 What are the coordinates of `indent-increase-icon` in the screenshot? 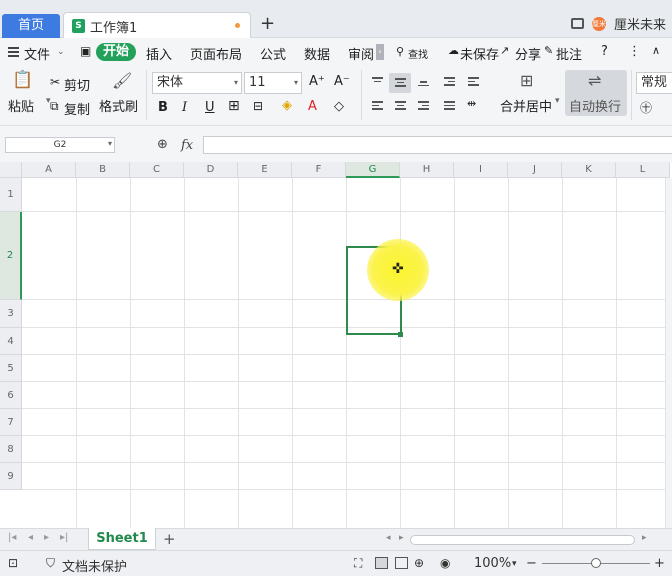 It's located at (473, 82).